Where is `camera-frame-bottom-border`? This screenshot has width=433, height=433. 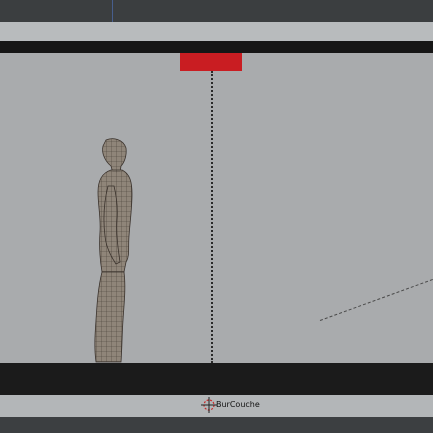 camera-frame-bottom-border is located at coordinates (216, 379).